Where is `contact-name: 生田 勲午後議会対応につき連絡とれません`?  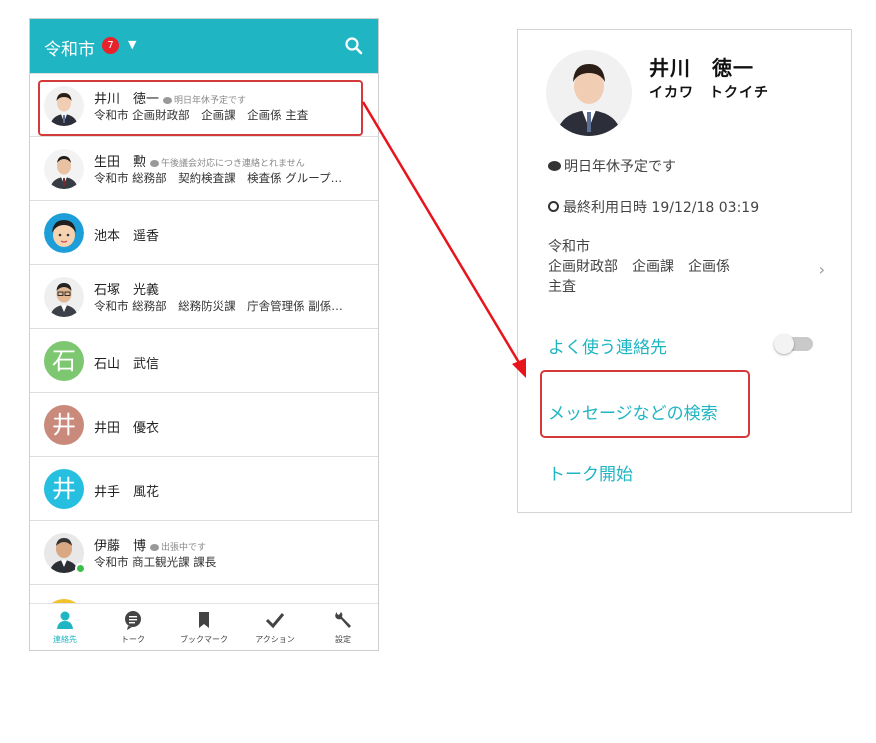
contact-name: 生田 勲午後議会対応につき連絡とれません is located at coordinates (199, 162).